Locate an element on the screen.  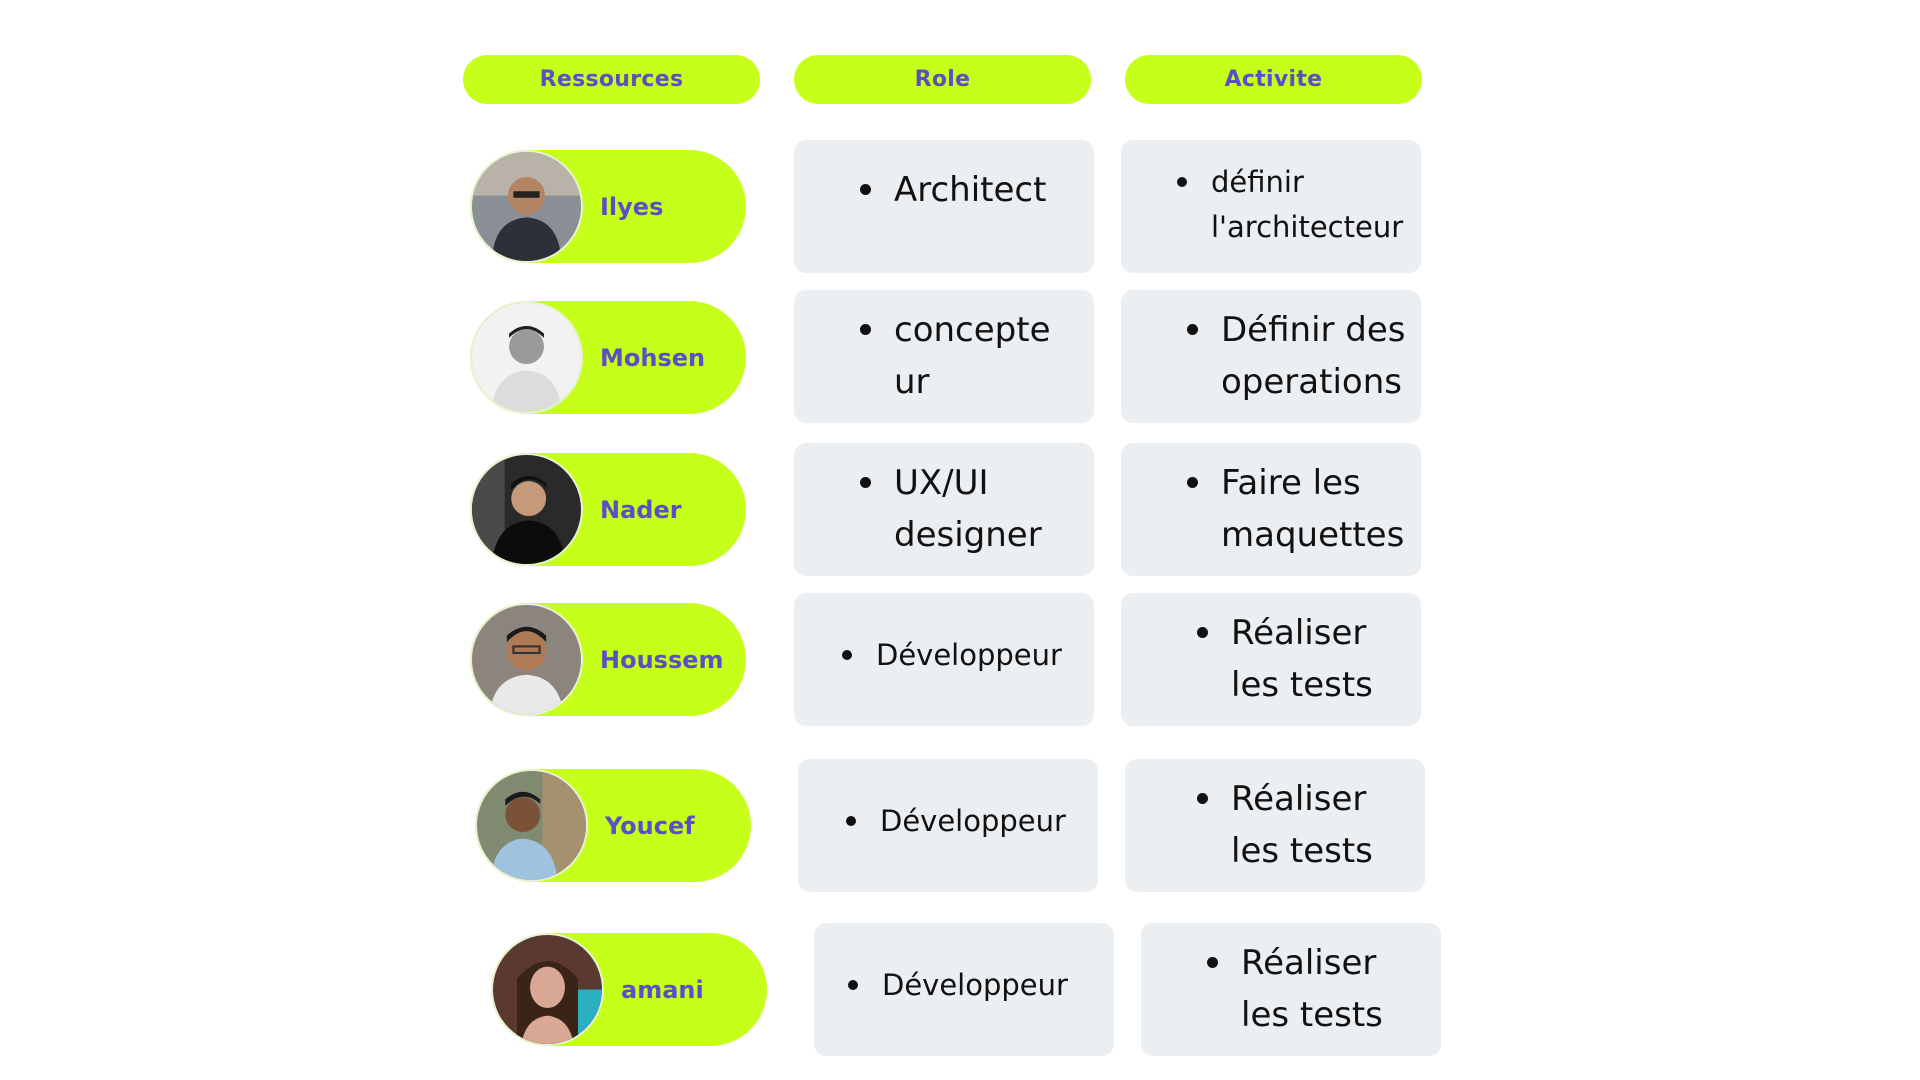
resource-name: Houssem is located at coordinates (662, 659).